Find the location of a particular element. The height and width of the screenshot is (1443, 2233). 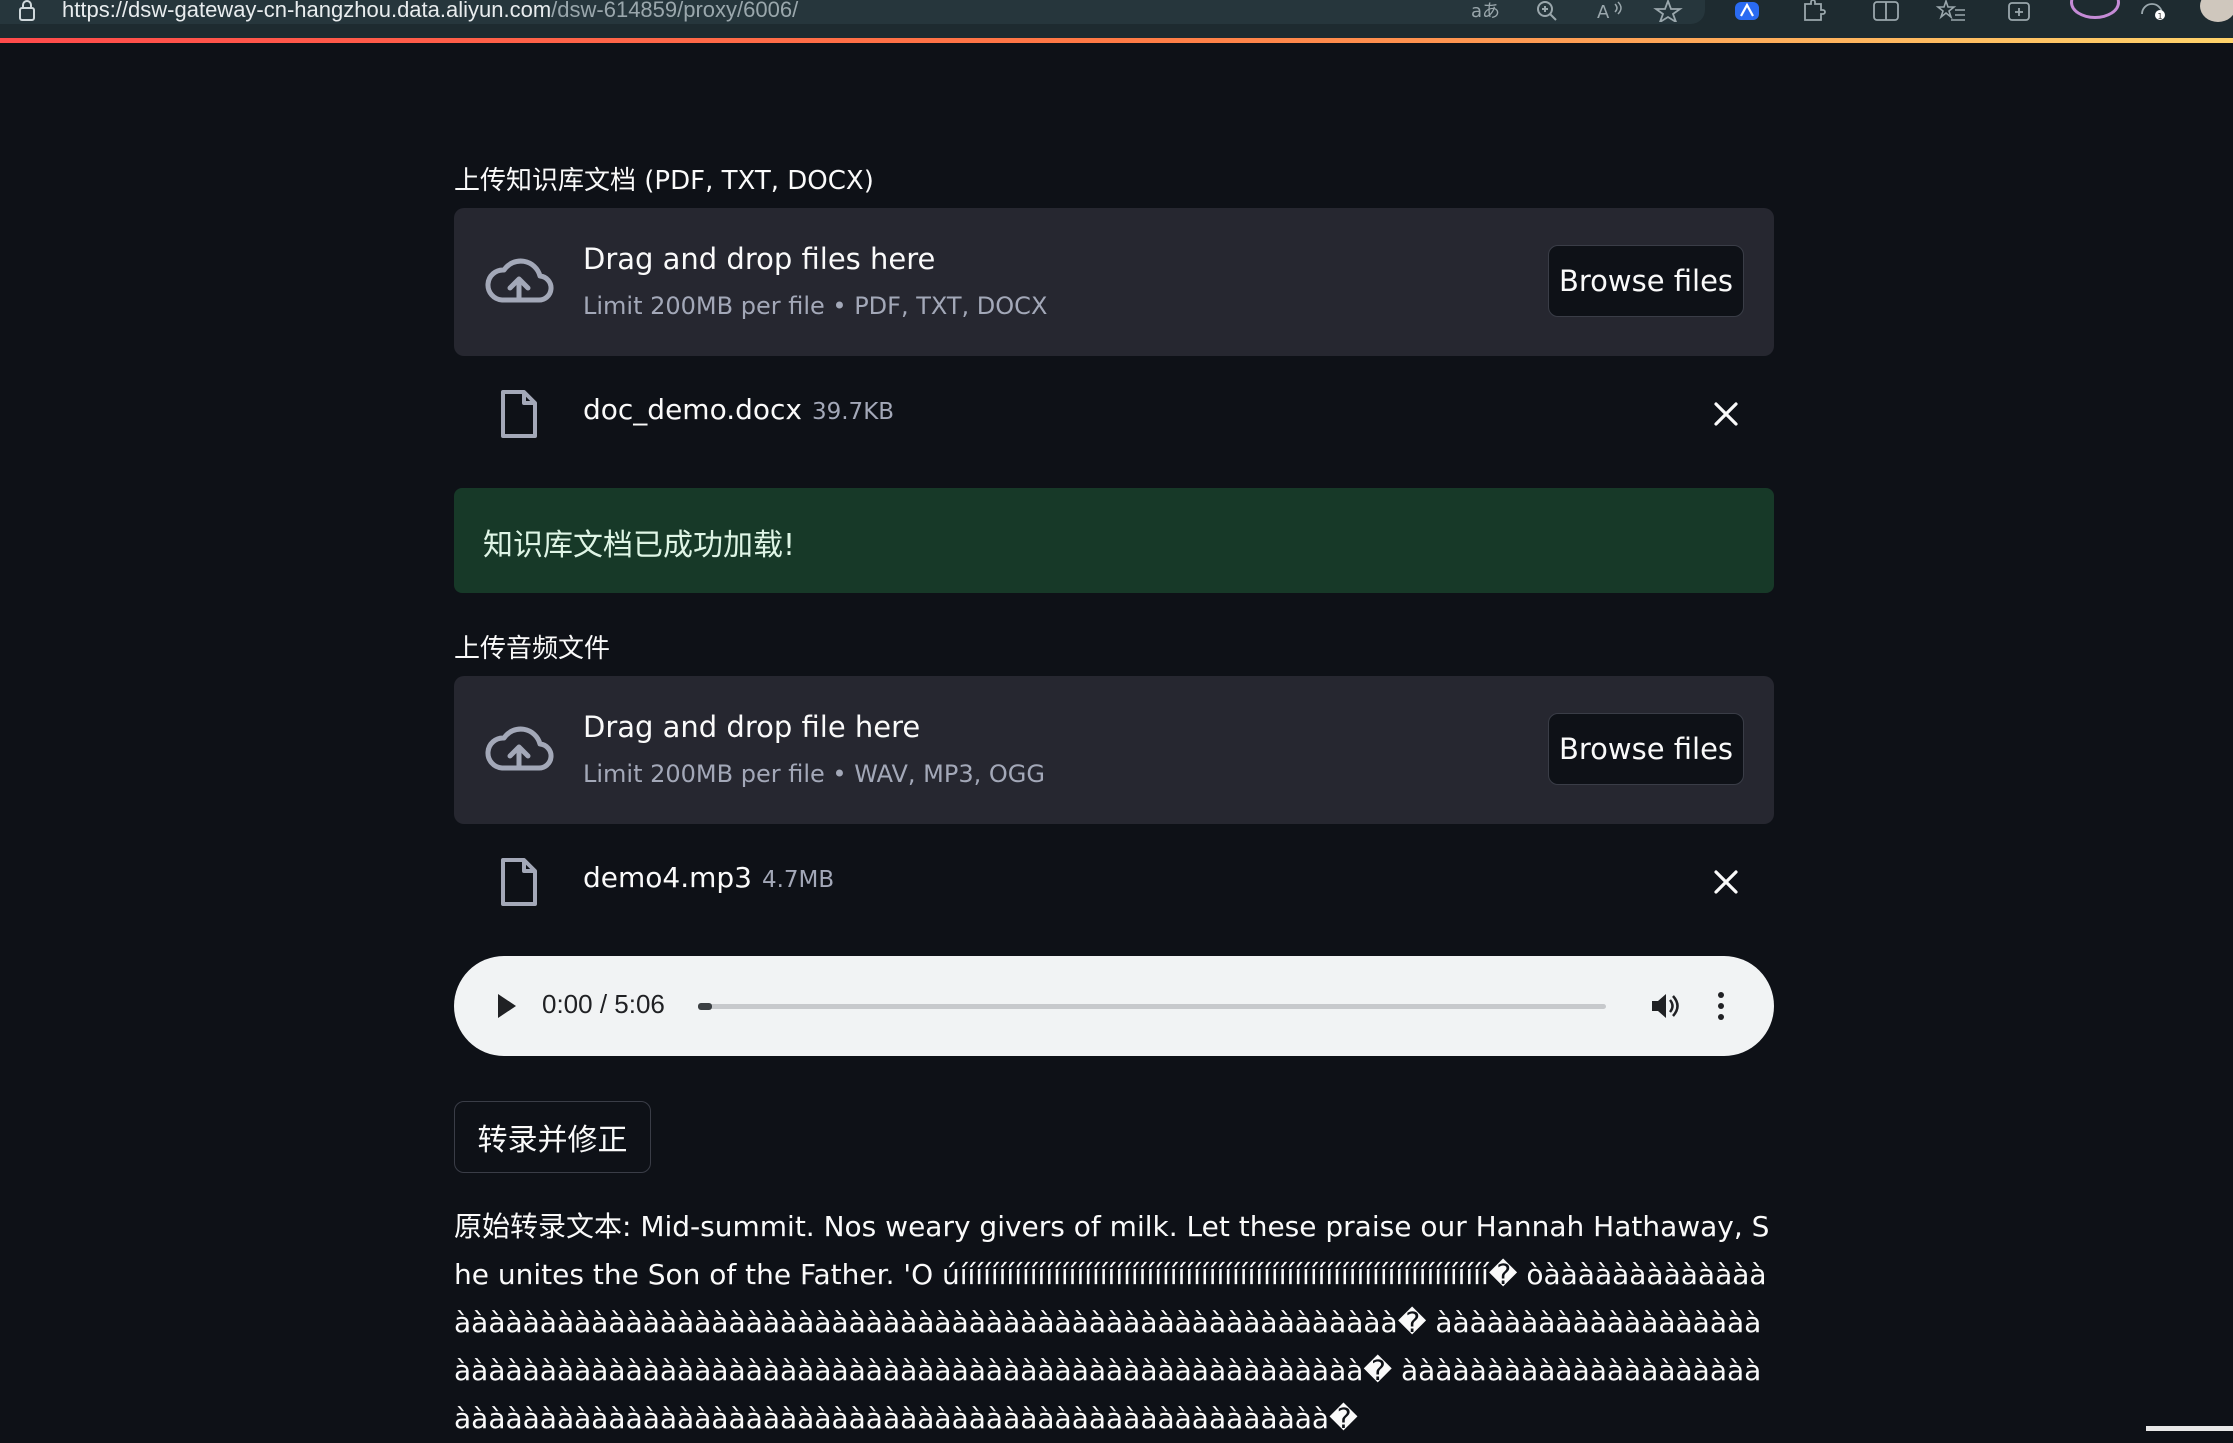

more-options-icon is located at coordinates (1721, 1006).